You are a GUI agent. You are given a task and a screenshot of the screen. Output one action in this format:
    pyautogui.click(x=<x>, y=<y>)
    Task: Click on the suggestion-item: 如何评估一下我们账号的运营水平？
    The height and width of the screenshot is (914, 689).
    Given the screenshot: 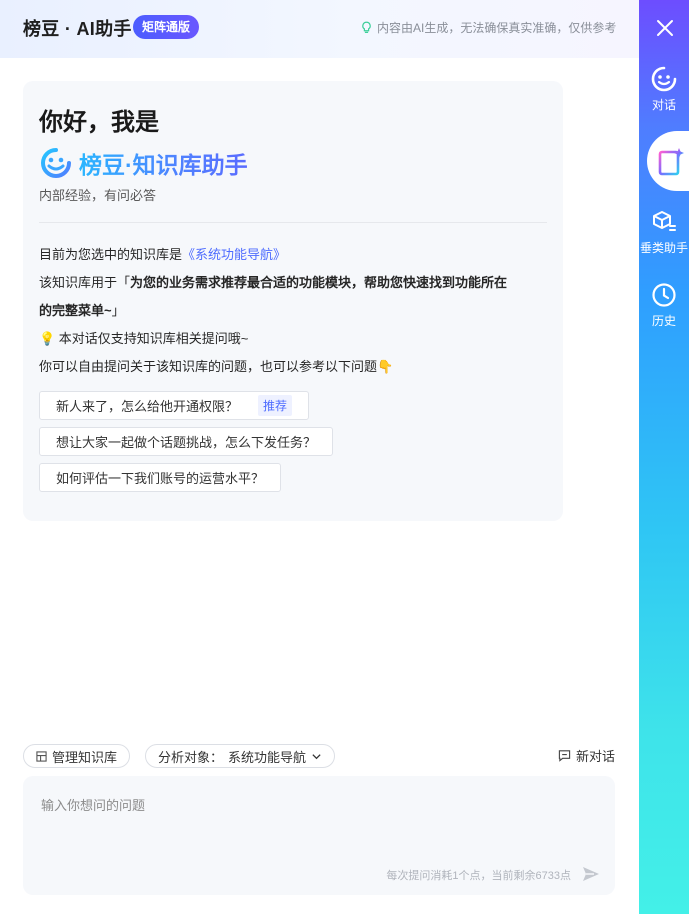 What is the action you would take?
    pyautogui.click(x=160, y=477)
    